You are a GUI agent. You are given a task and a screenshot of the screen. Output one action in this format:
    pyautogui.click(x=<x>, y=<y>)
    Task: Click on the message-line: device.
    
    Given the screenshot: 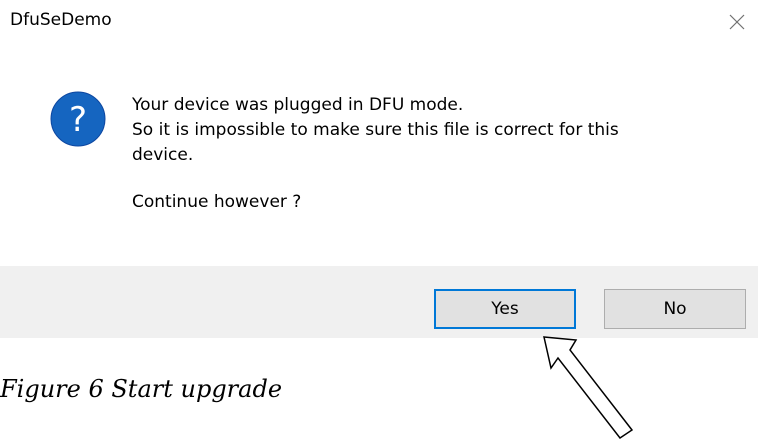 What is the action you would take?
    pyautogui.click(x=163, y=155)
    